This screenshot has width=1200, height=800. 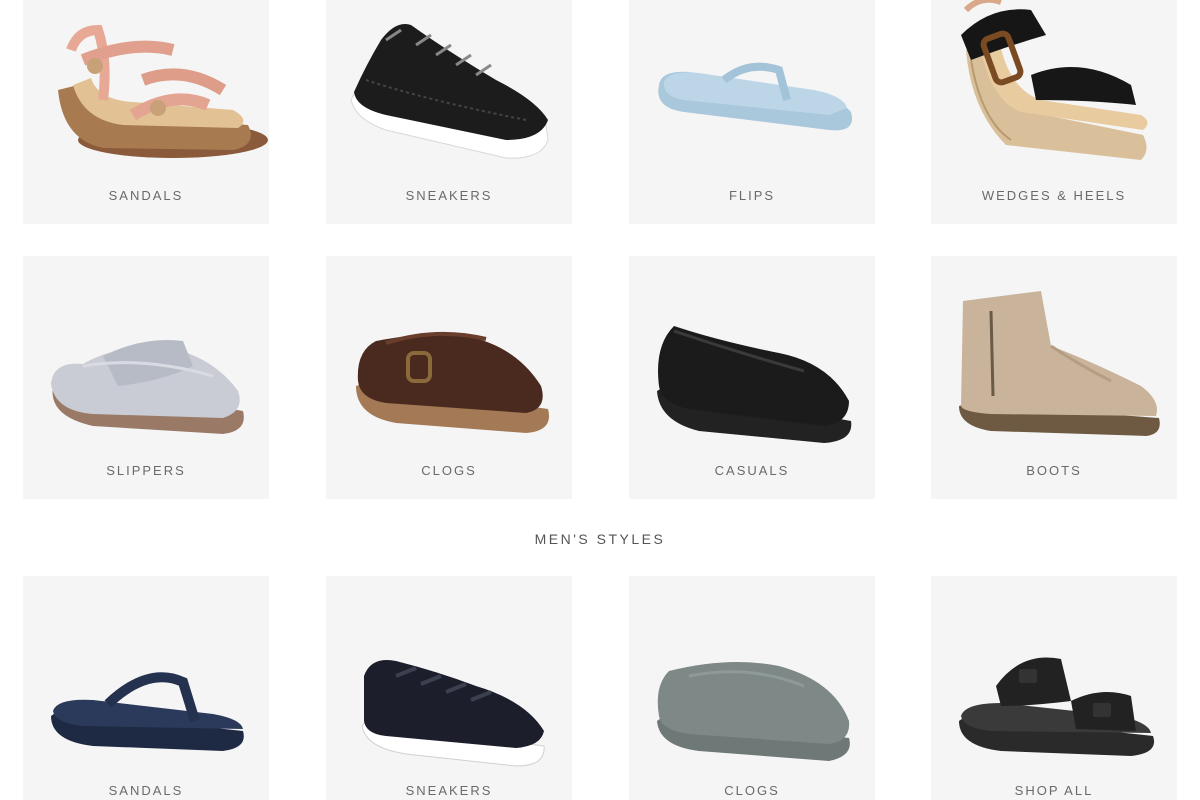 What do you see at coordinates (600, 539) in the screenshot?
I see `section-title-mens-styles: MEN'S STYLES` at bounding box center [600, 539].